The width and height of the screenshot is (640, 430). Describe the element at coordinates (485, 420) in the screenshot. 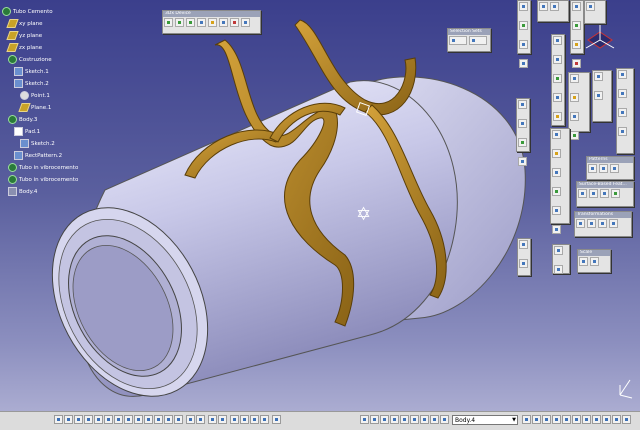

I see `body-select-dropdown: Body.4 ▼` at that location.